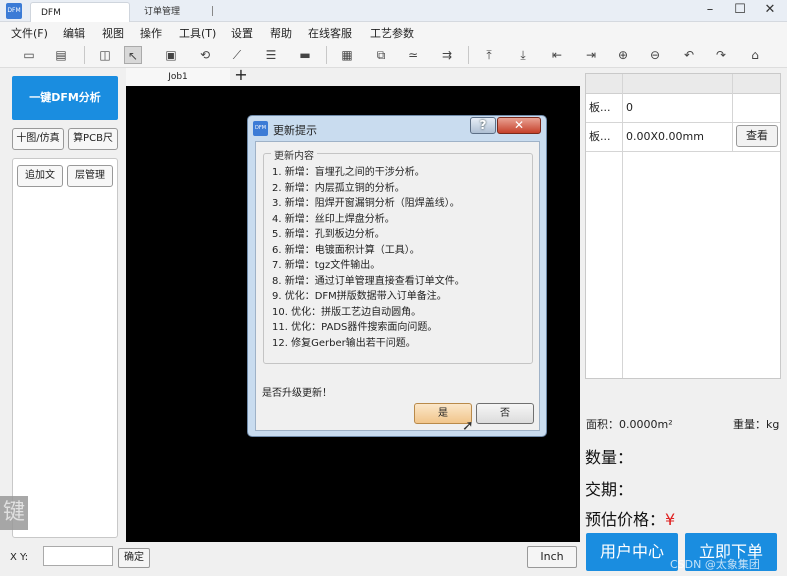  What do you see at coordinates (683, 226) in the screenshot?
I see `board-info-table: 板... 0 板... 0.00X0.00mm 查看` at bounding box center [683, 226].